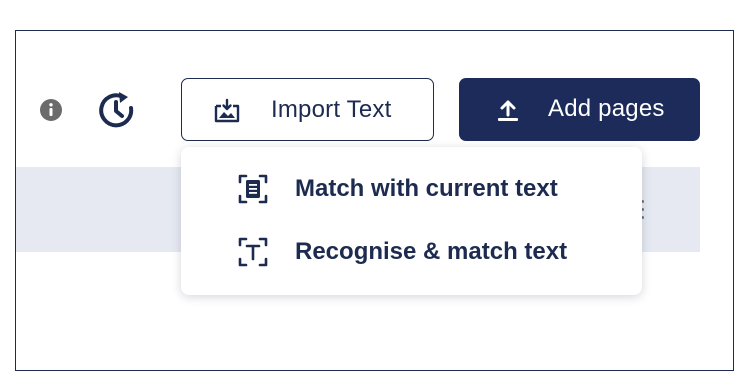  I want to click on text-recognition-icon, so click(253, 252).